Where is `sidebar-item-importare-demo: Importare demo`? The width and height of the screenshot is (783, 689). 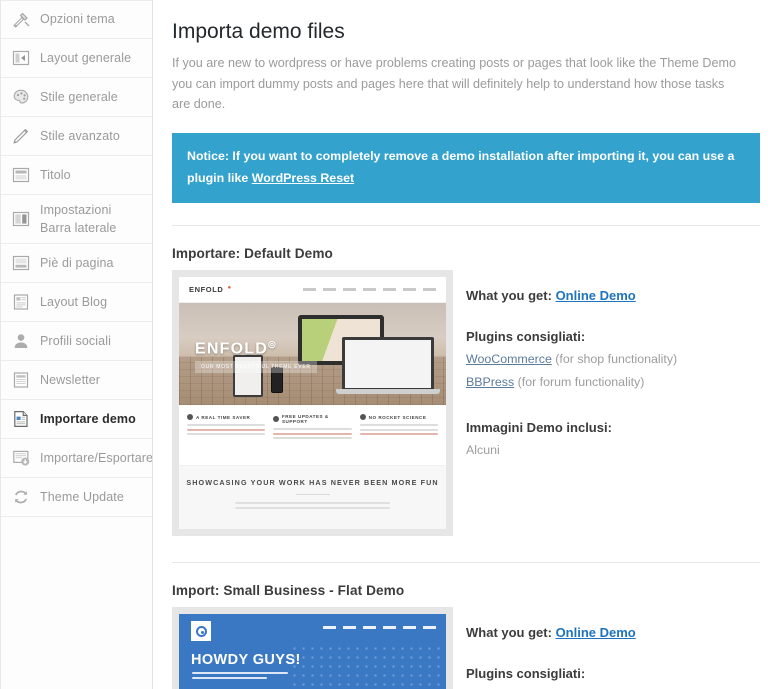
sidebar-item-importare-demo: Importare demo is located at coordinates (76, 420).